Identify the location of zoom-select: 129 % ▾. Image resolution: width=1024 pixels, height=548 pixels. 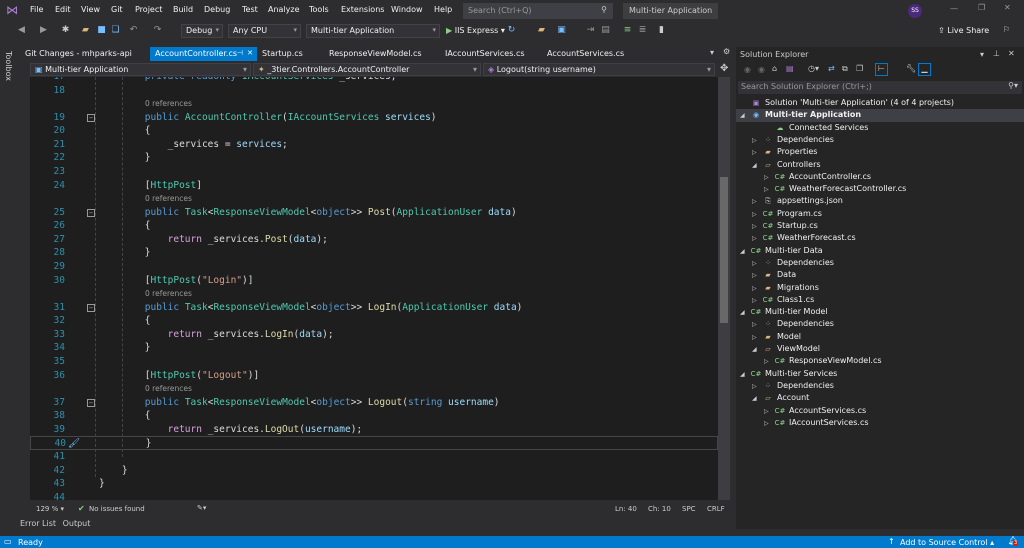
(50, 509).